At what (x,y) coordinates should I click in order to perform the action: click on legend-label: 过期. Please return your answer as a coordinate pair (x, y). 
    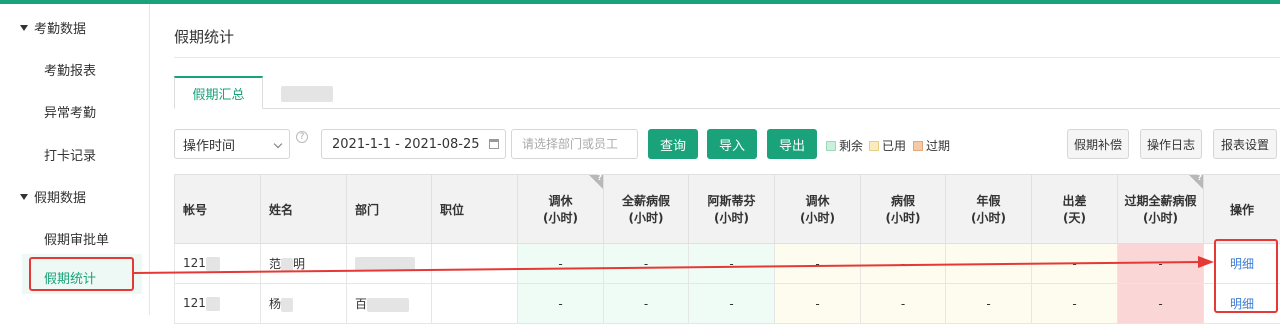
    Looking at the image, I should click on (938, 145).